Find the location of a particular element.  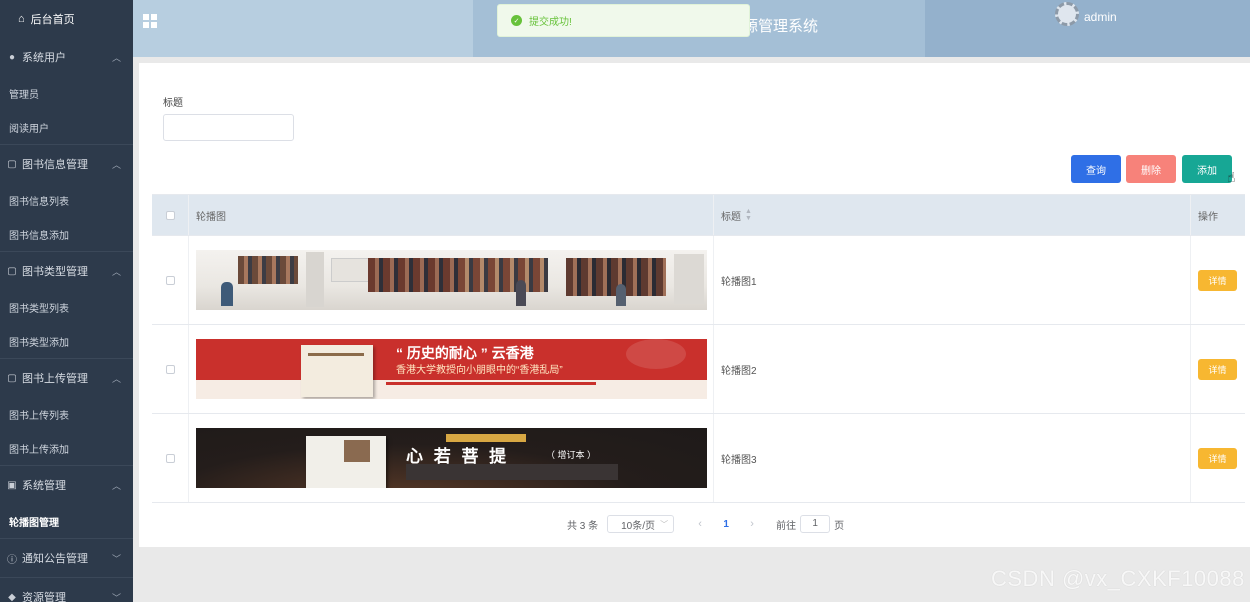

query-button: 查询 is located at coordinates (1096, 169).